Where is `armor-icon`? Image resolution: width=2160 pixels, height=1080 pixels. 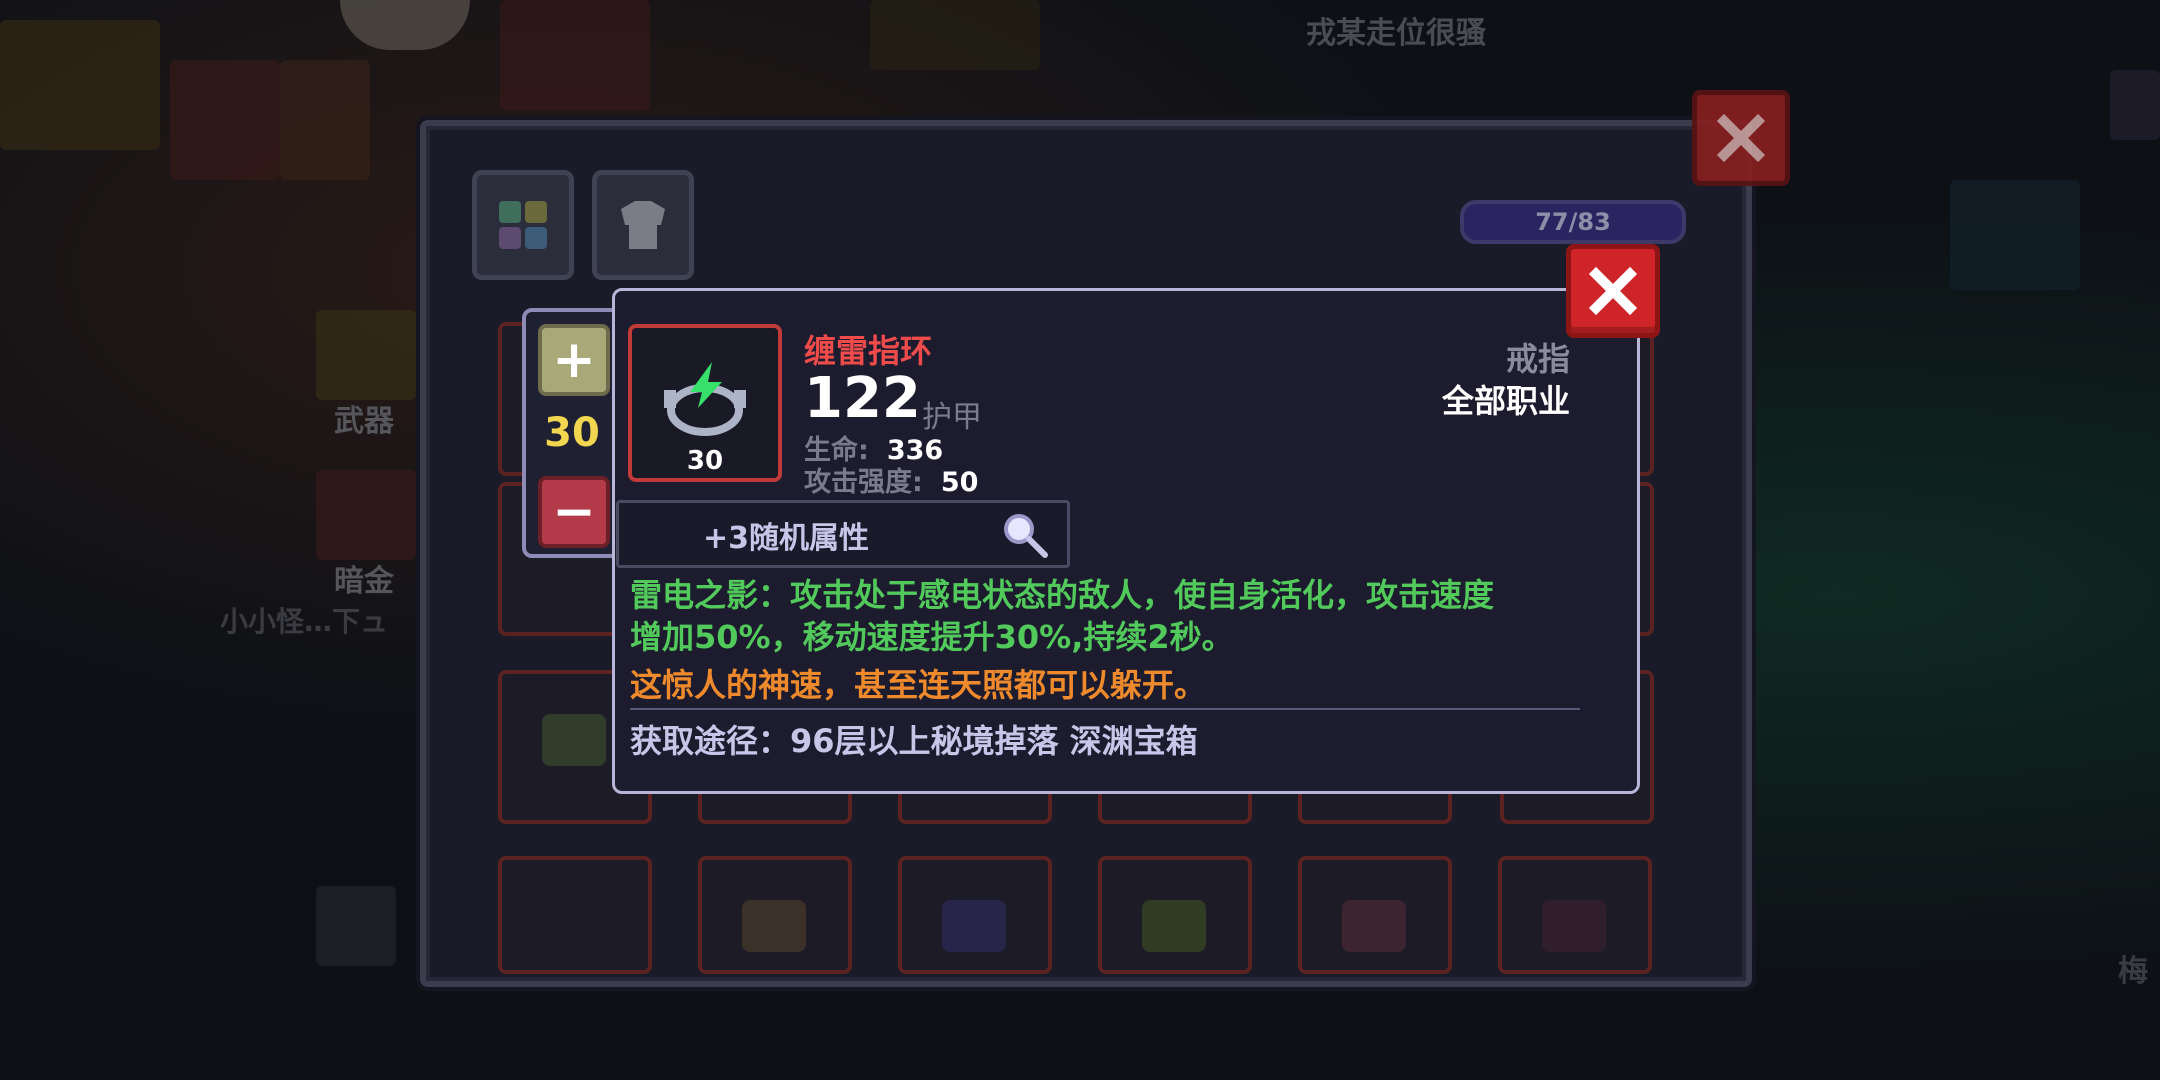
armor-icon is located at coordinates (643, 225).